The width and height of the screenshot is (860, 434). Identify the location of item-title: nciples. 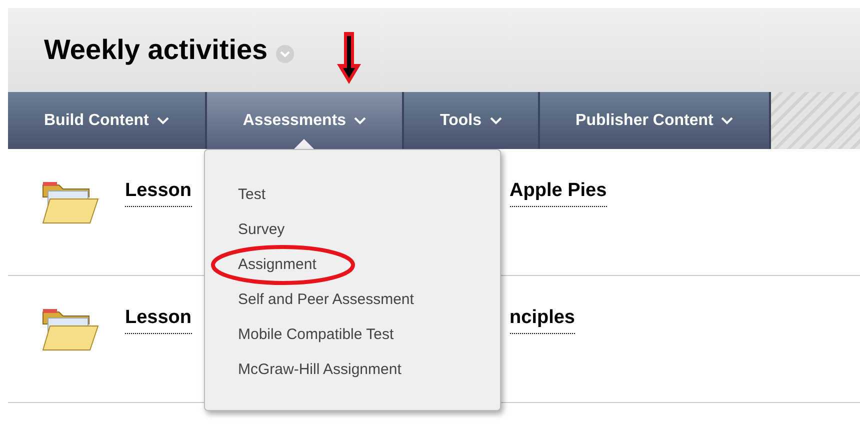
(543, 319).